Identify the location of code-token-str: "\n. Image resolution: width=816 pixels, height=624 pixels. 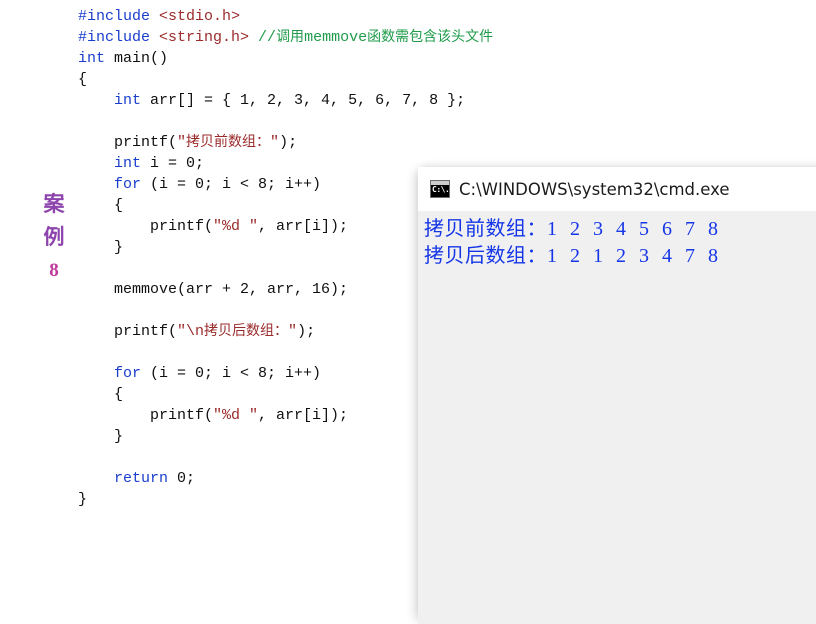
(191, 331).